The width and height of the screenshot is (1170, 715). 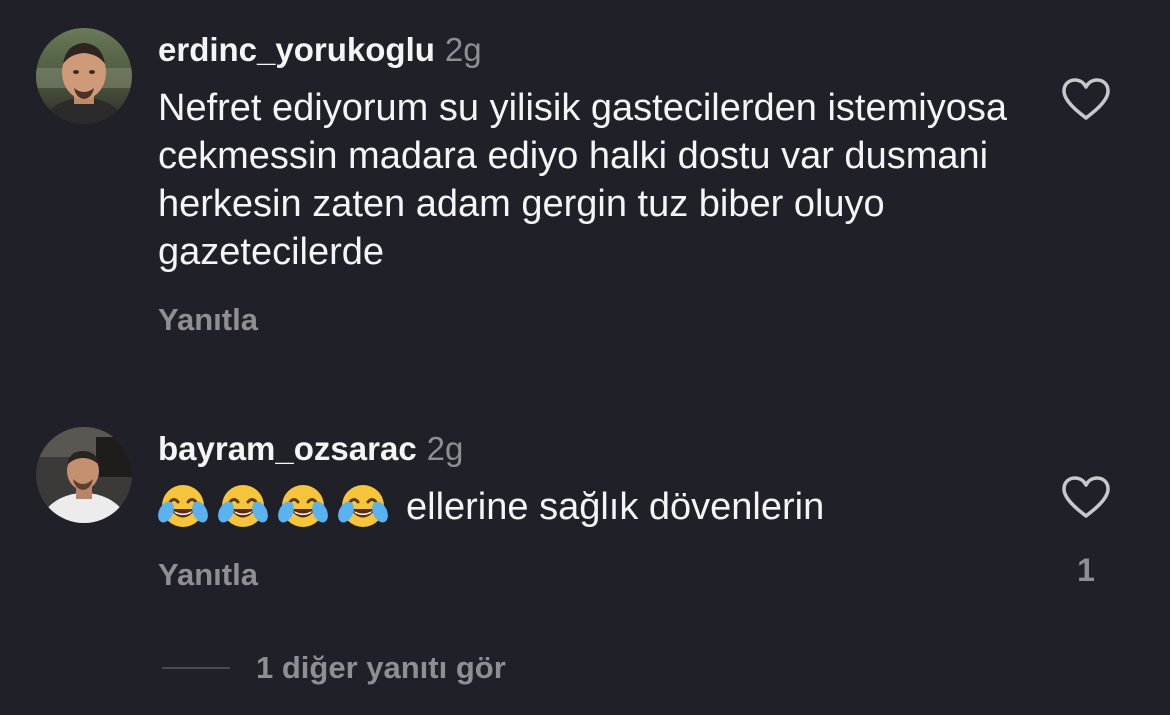 What do you see at coordinates (445, 448) in the screenshot?
I see `timestamp: 2g` at bounding box center [445, 448].